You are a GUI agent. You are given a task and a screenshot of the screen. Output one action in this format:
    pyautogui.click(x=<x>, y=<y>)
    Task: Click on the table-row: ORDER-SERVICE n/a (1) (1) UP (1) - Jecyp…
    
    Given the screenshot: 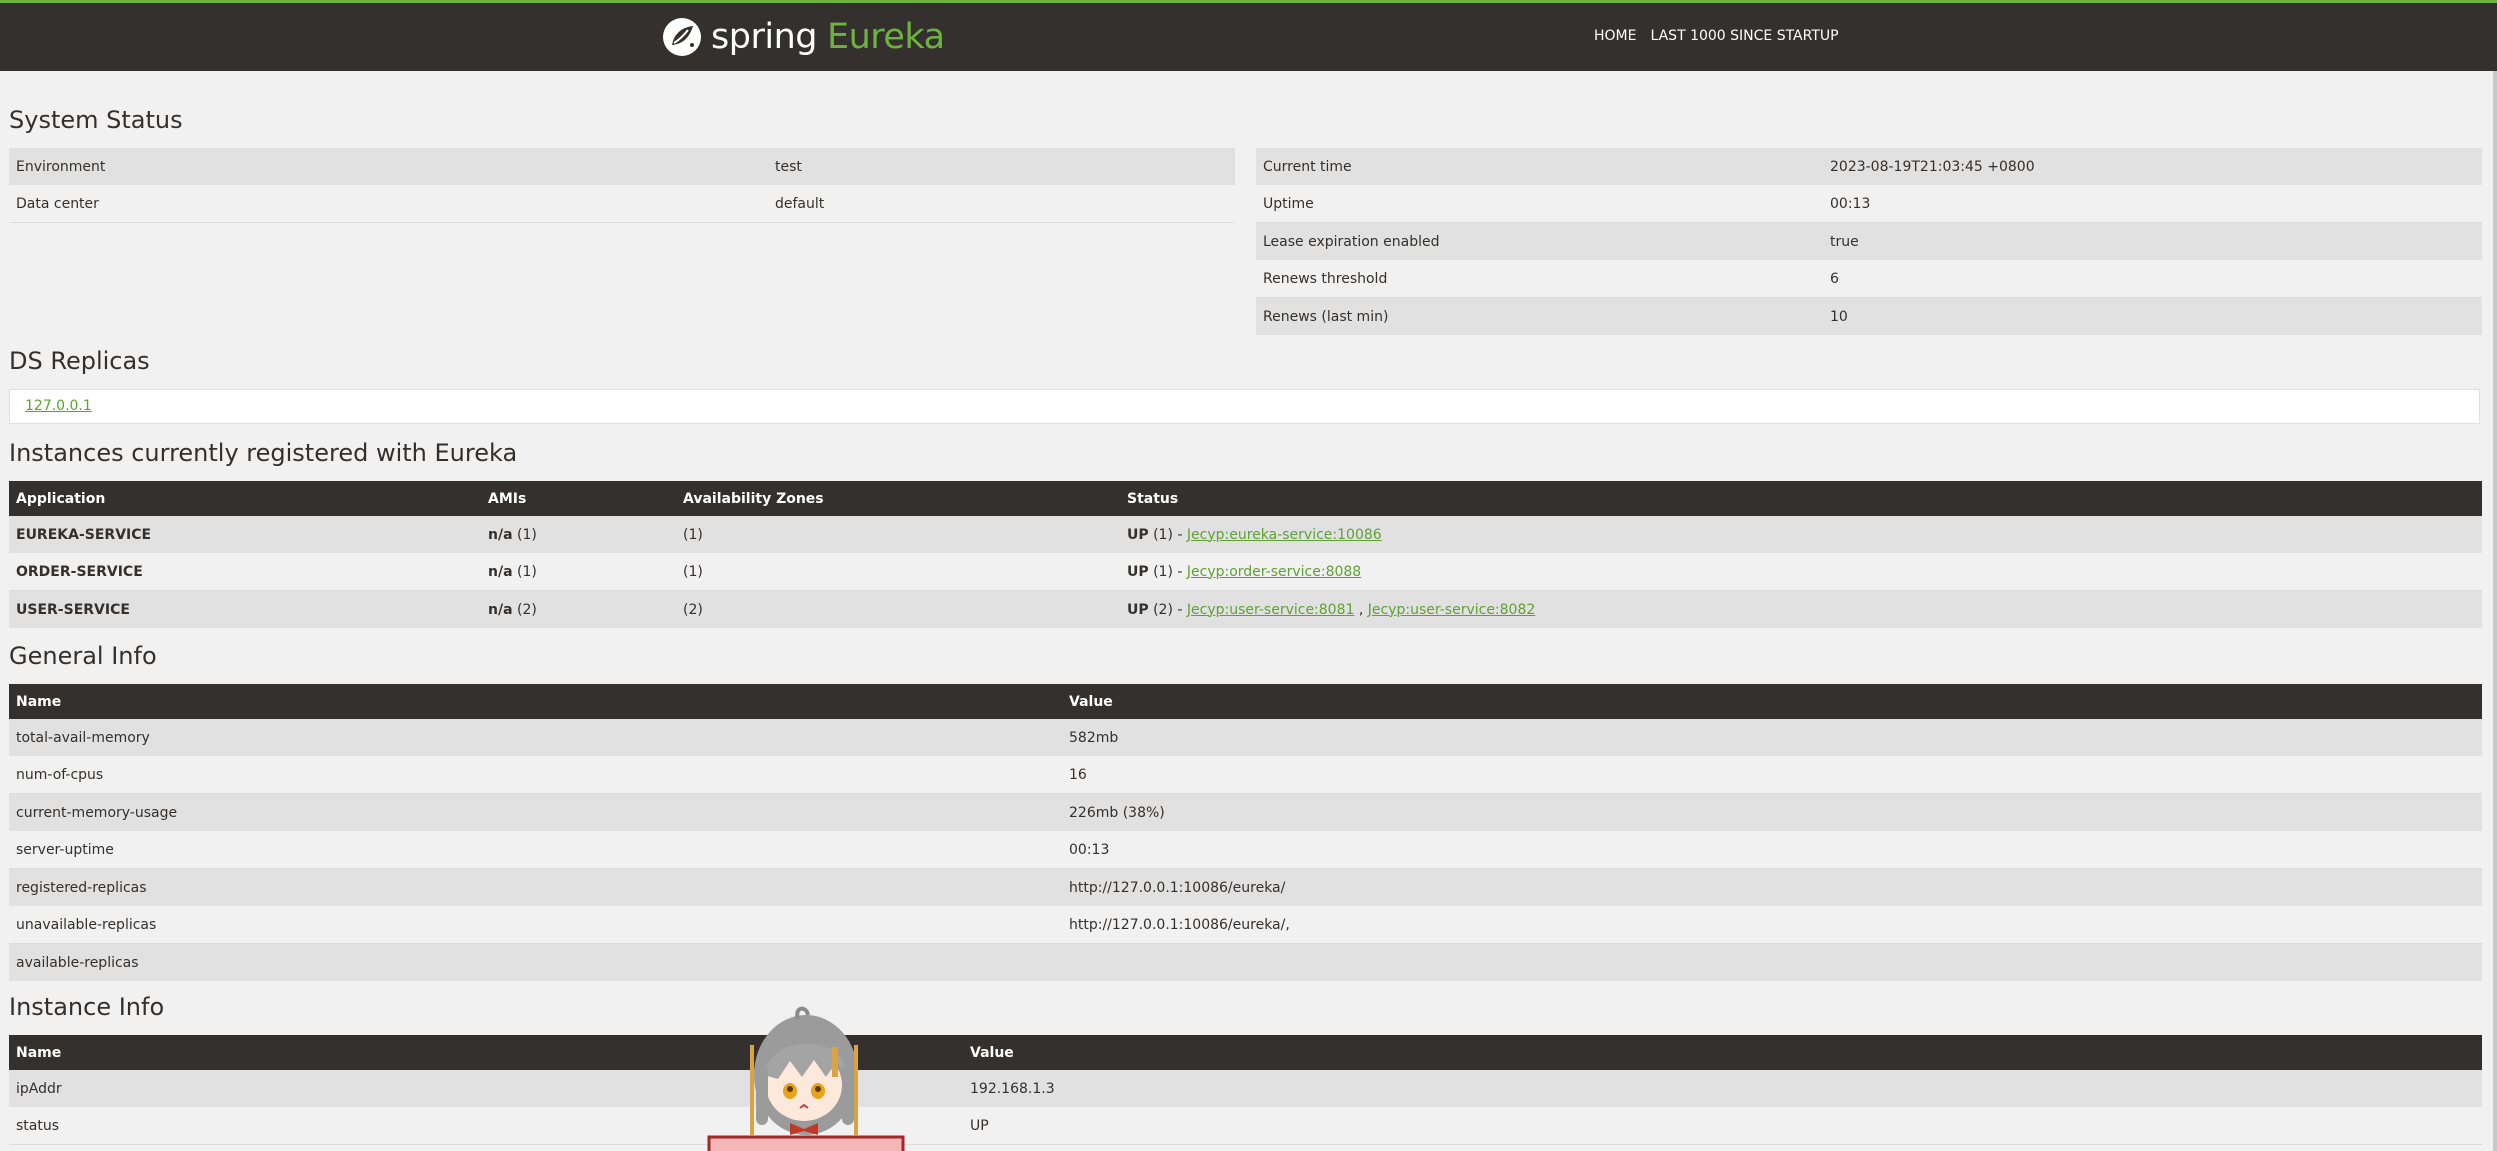 What is the action you would take?
    pyautogui.click(x=1245, y=572)
    